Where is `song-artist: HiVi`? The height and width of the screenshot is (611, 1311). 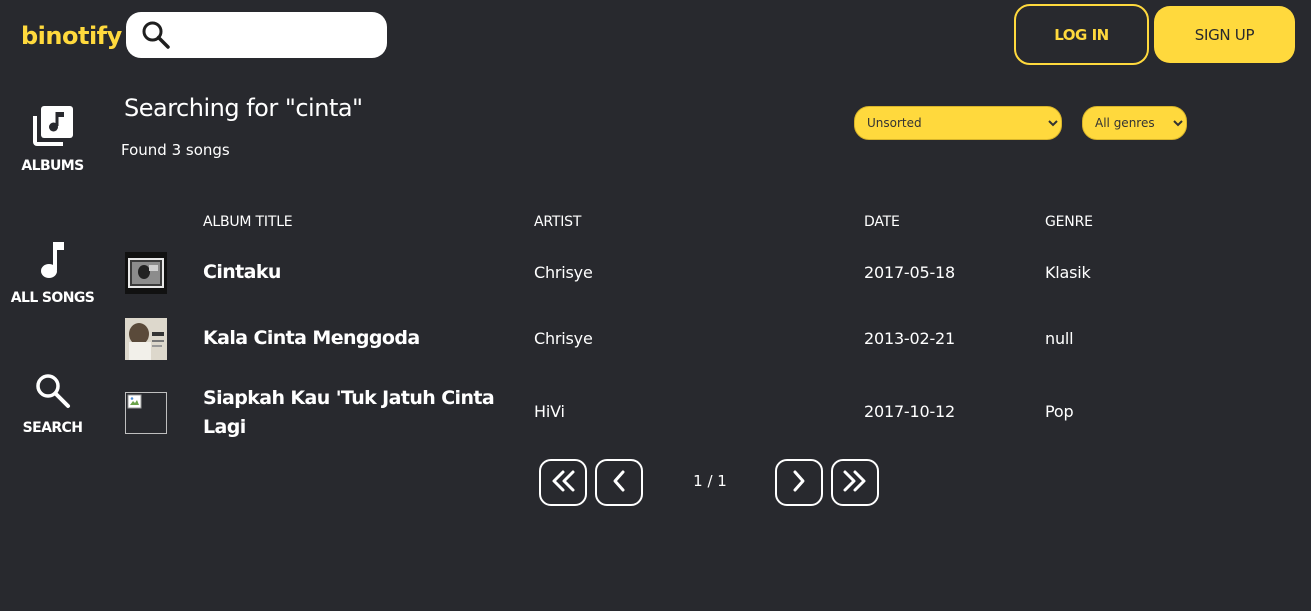 song-artist: HiVi is located at coordinates (549, 411).